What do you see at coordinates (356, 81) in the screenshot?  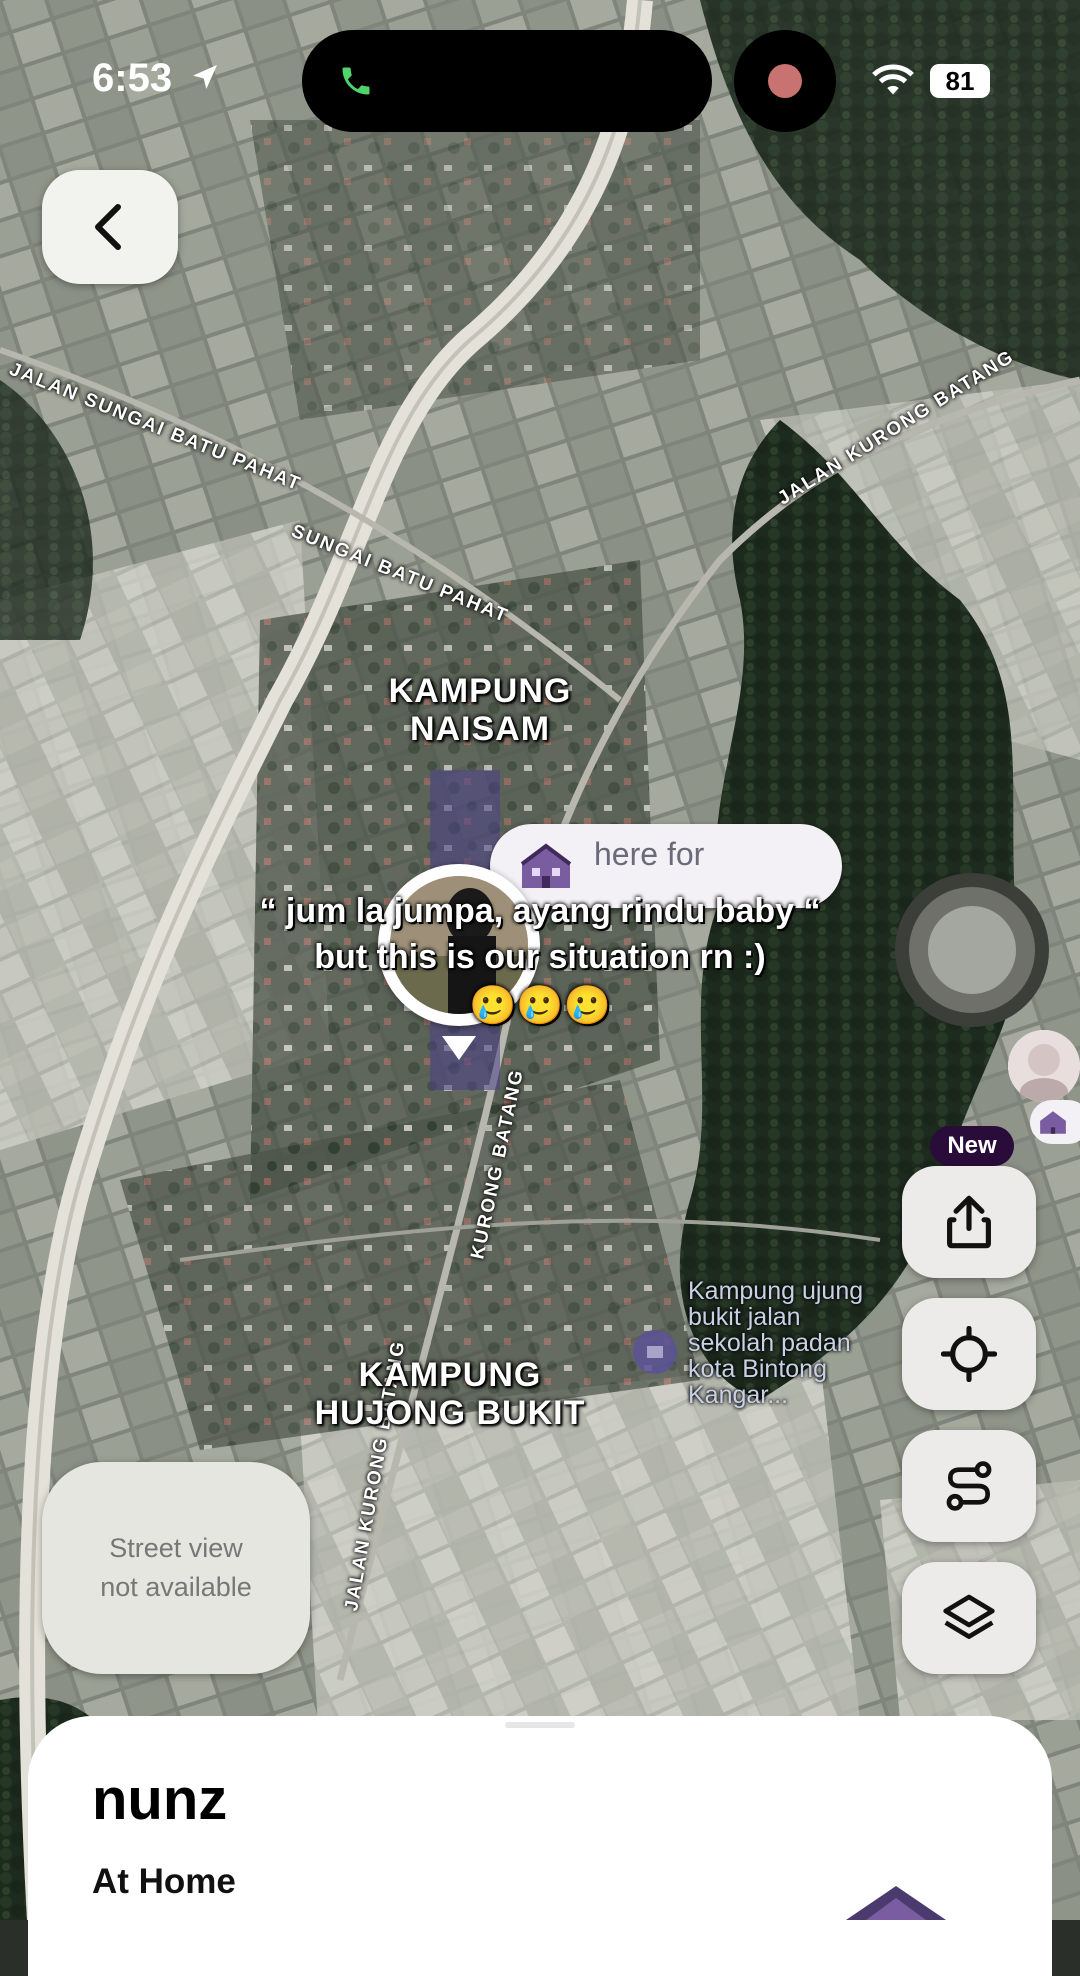 I see `phone-icon` at bounding box center [356, 81].